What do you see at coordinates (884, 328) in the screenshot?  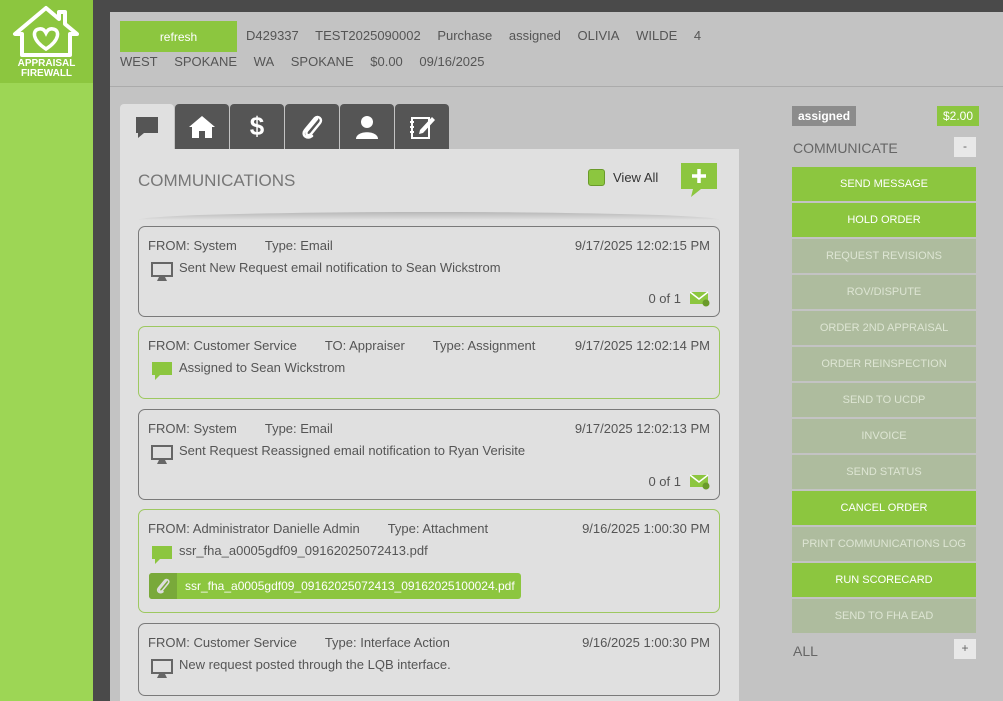 I see `order-2nd-appraisal-button: ORDER 2ND APPRAISAL` at bounding box center [884, 328].